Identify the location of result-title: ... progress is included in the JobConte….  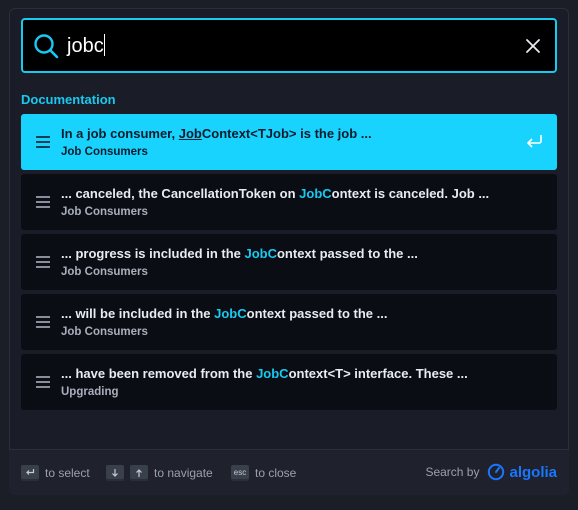
(239, 253).